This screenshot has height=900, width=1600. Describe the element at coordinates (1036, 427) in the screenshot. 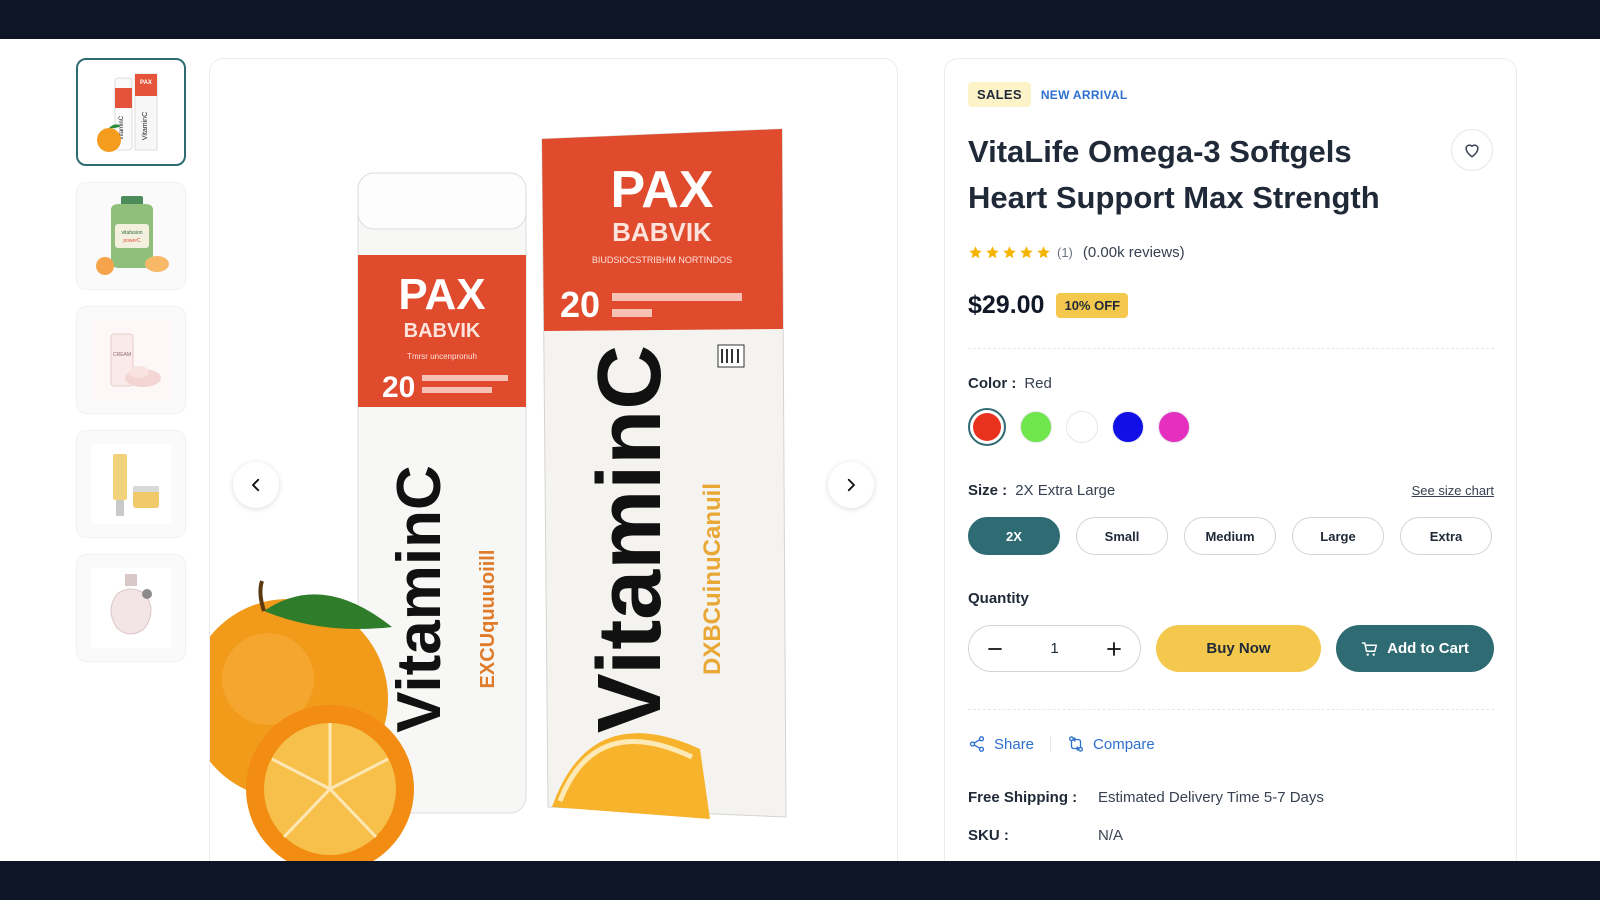

I see `color-swatch-green` at that location.